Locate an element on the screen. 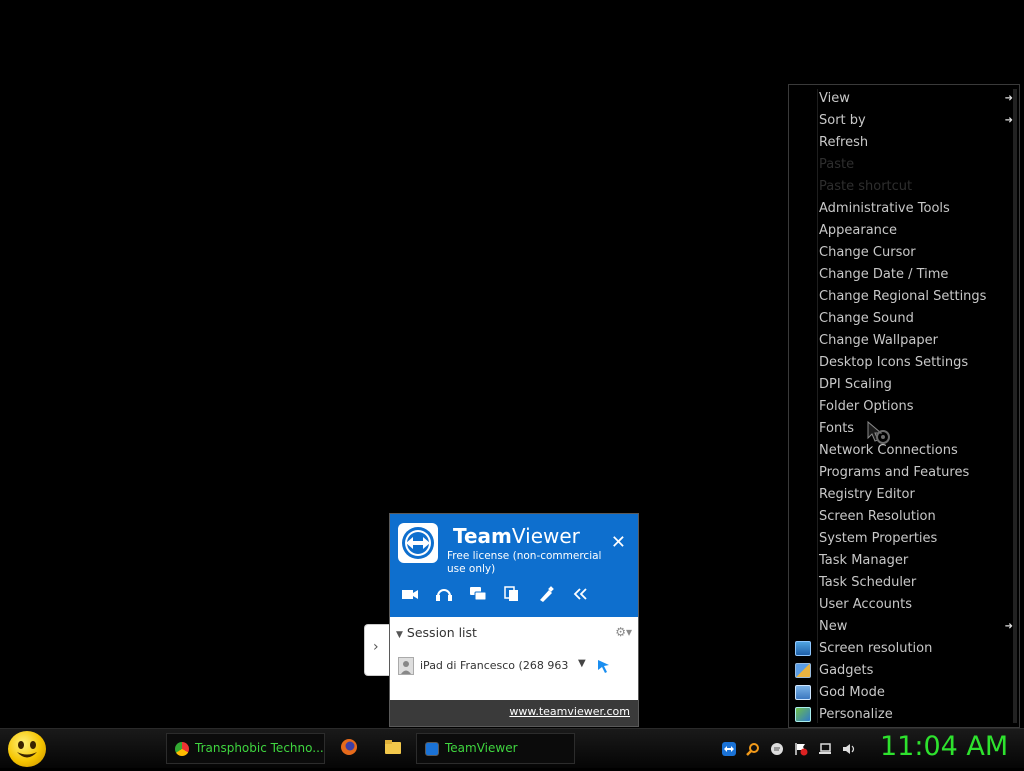 The image size is (1024, 771). gear-icon: ⚙▾ is located at coordinates (623, 632).